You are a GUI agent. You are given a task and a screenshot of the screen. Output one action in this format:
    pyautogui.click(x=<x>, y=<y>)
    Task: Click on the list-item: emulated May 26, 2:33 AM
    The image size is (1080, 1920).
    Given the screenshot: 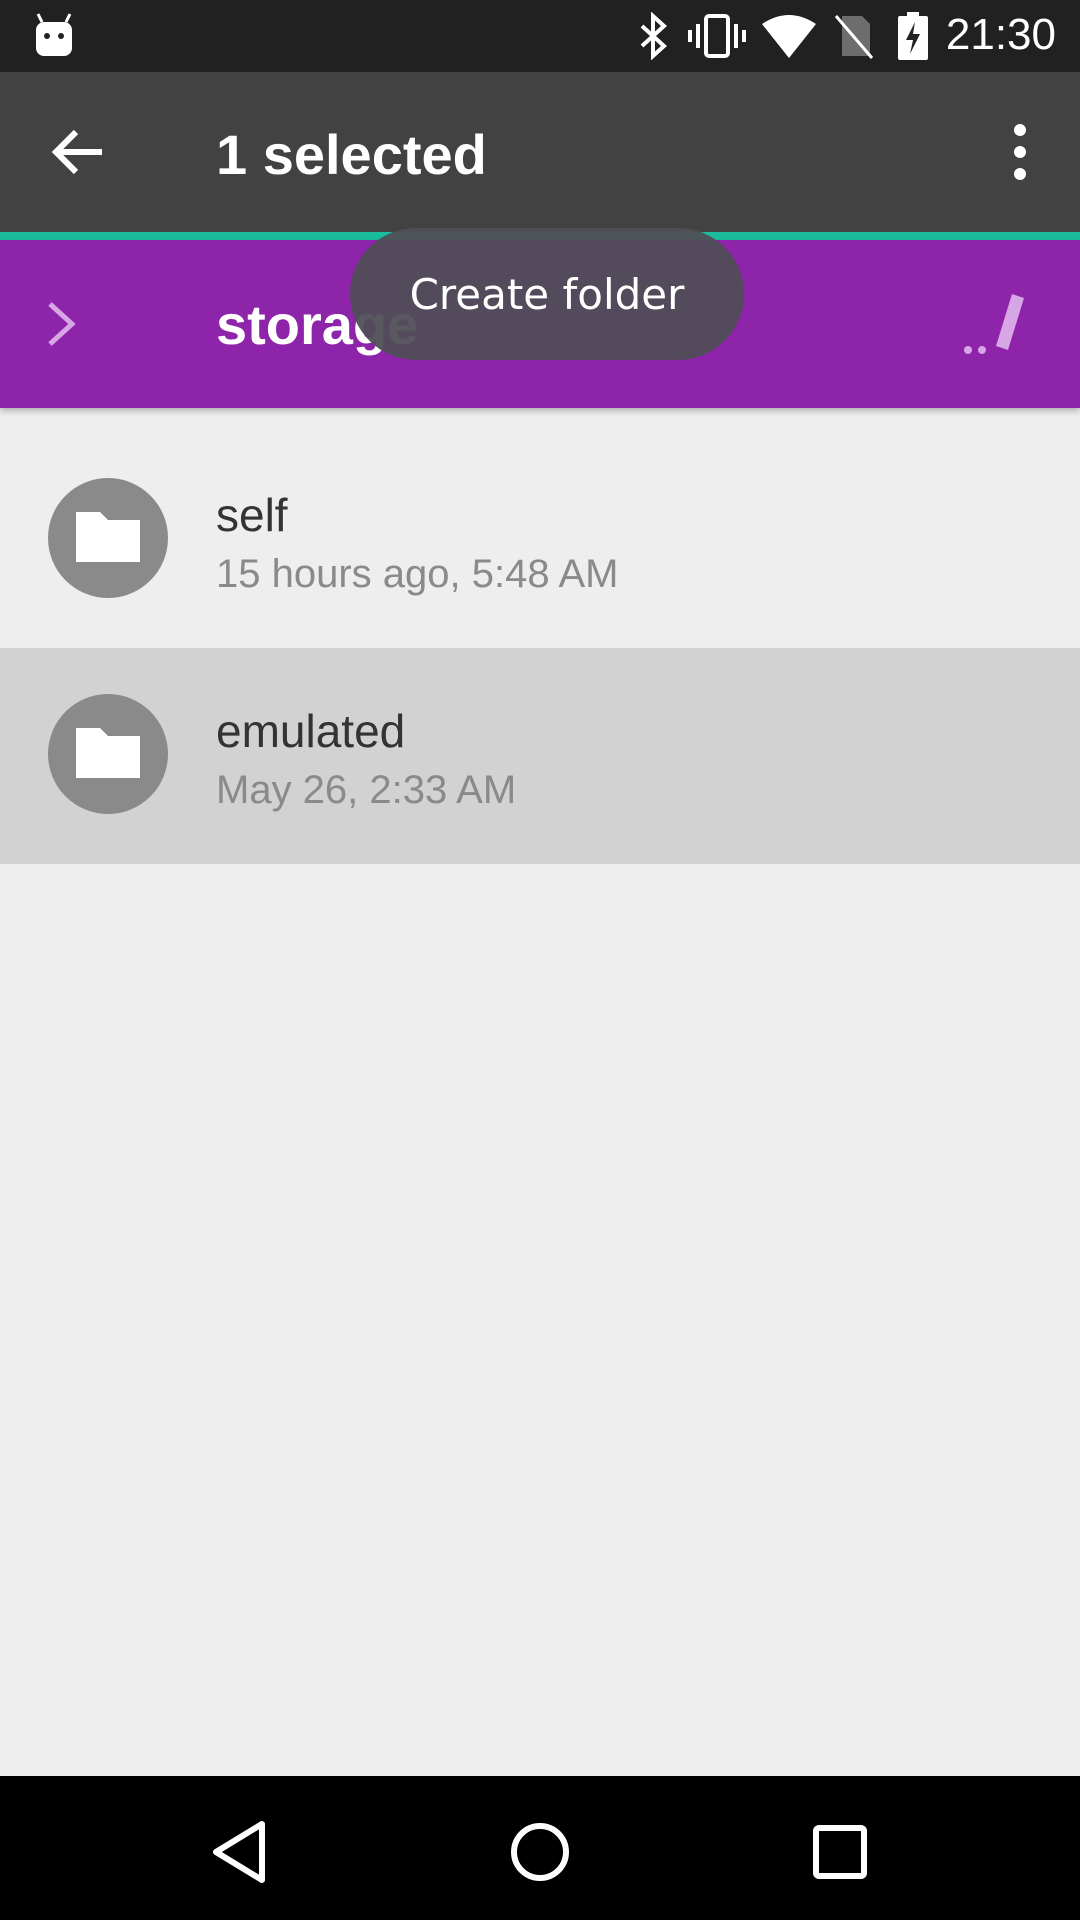 What is the action you would take?
    pyautogui.click(x=540, y=756)
    